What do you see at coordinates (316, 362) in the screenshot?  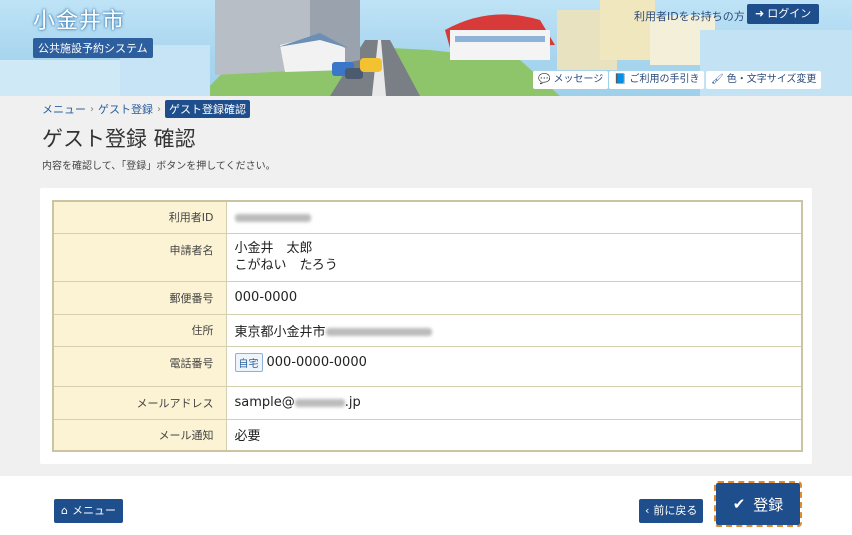 I see `phone-number: 000-0000-0000` at bounding box center [316, 362].